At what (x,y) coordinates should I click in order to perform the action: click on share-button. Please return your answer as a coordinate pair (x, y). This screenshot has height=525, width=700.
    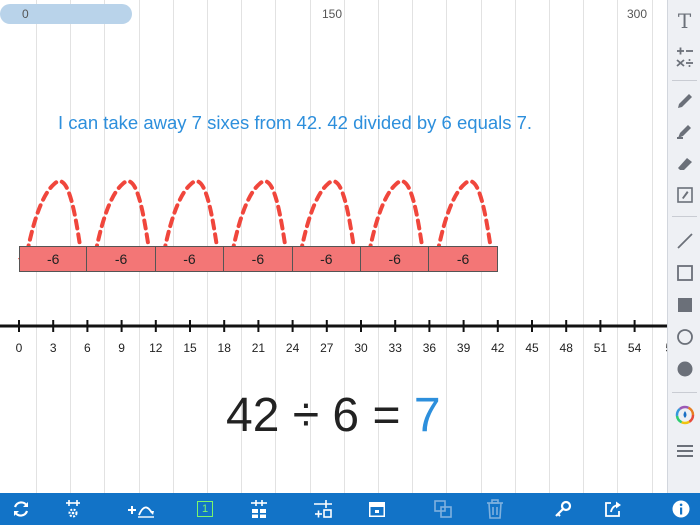
    Looking at the image, I should click on (613, 509).